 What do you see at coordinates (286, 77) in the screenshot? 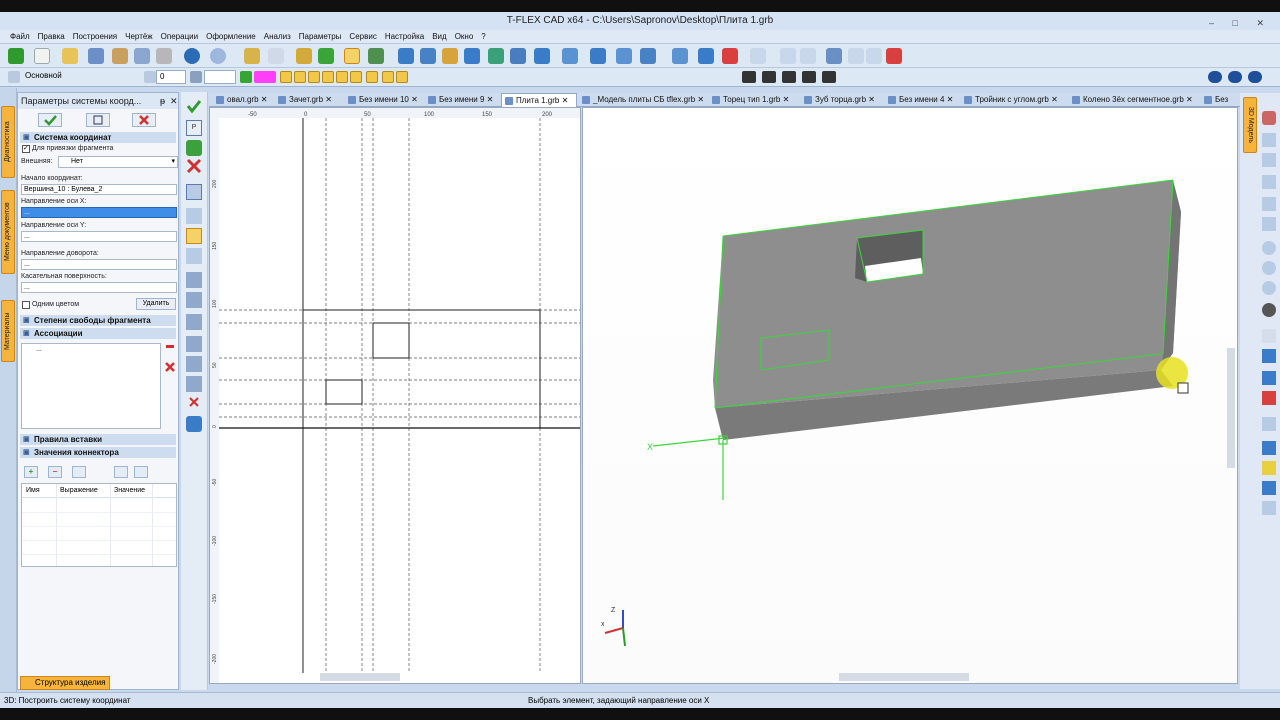
I see `filter-1-icon` at bounding box center [286, 77].